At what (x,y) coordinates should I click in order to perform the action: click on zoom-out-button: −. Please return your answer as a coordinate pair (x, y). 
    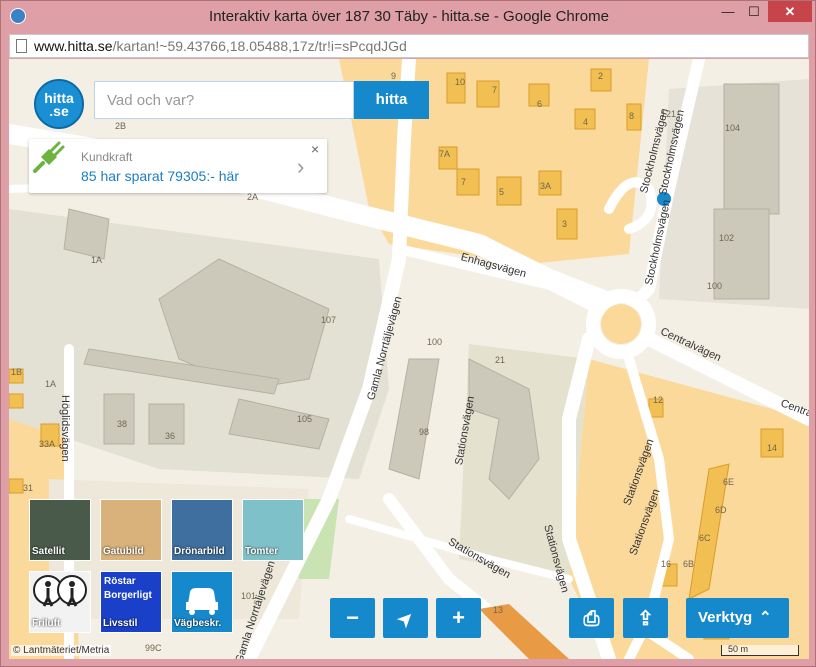
    Looking at the image, I should click on (352, 618).